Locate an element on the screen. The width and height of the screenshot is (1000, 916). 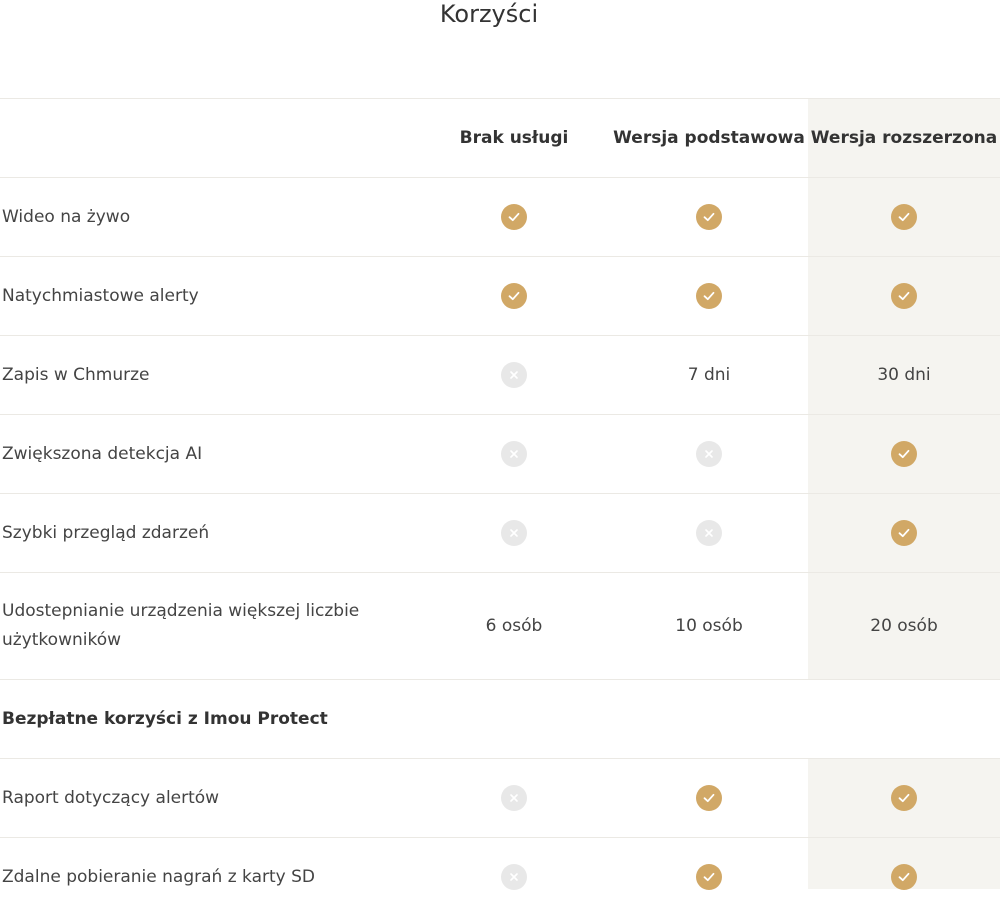
row-cell: 30 dni is located at coordinates (904, 375).